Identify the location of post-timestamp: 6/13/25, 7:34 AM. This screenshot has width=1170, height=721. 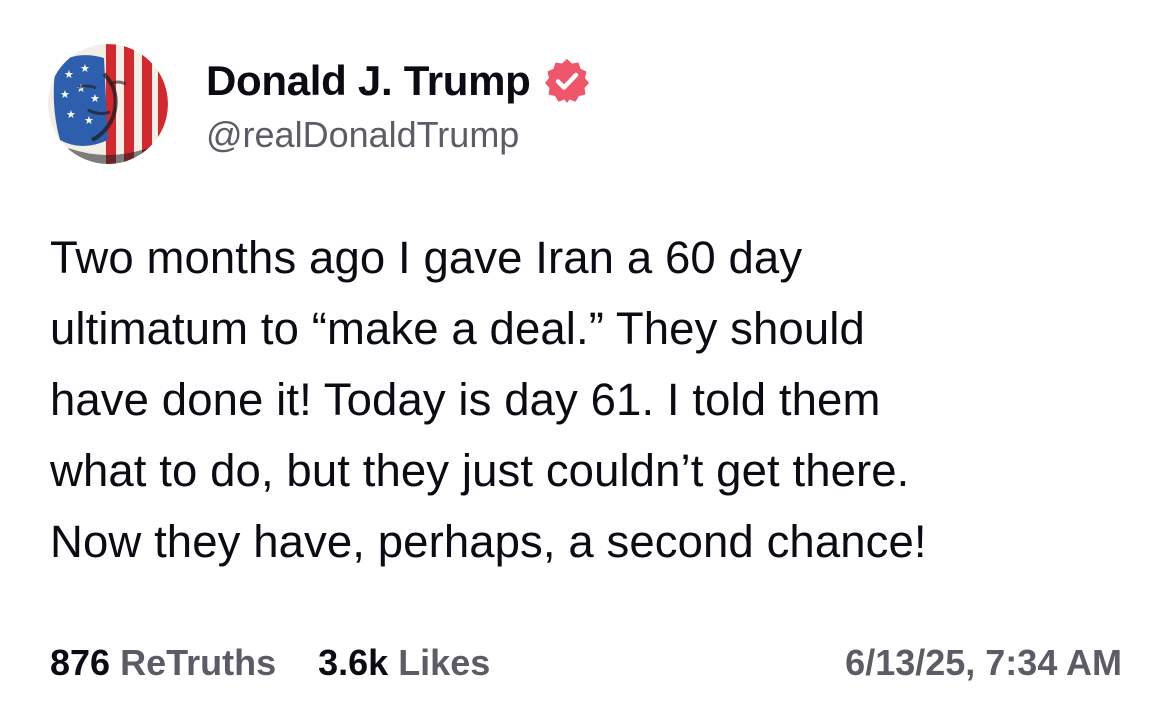
(983, 662).